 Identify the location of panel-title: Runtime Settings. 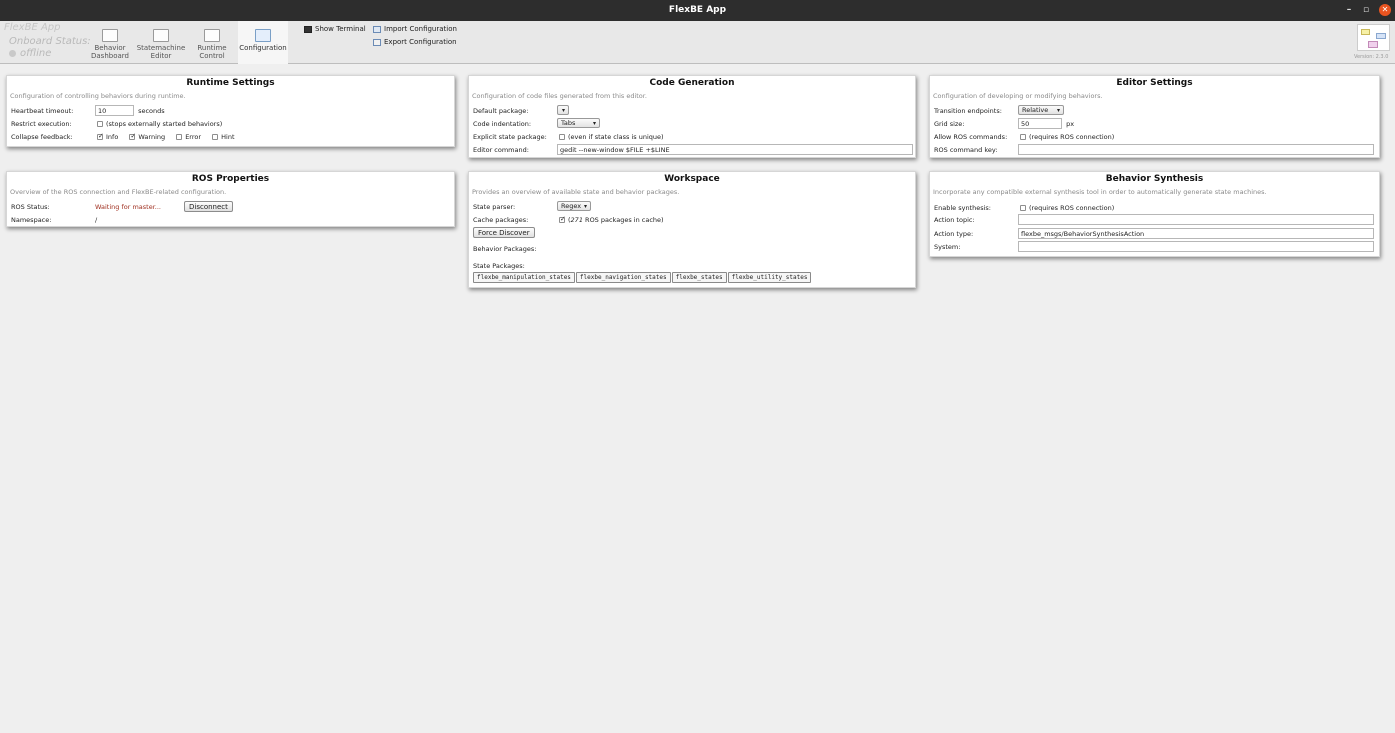
(230, 83).